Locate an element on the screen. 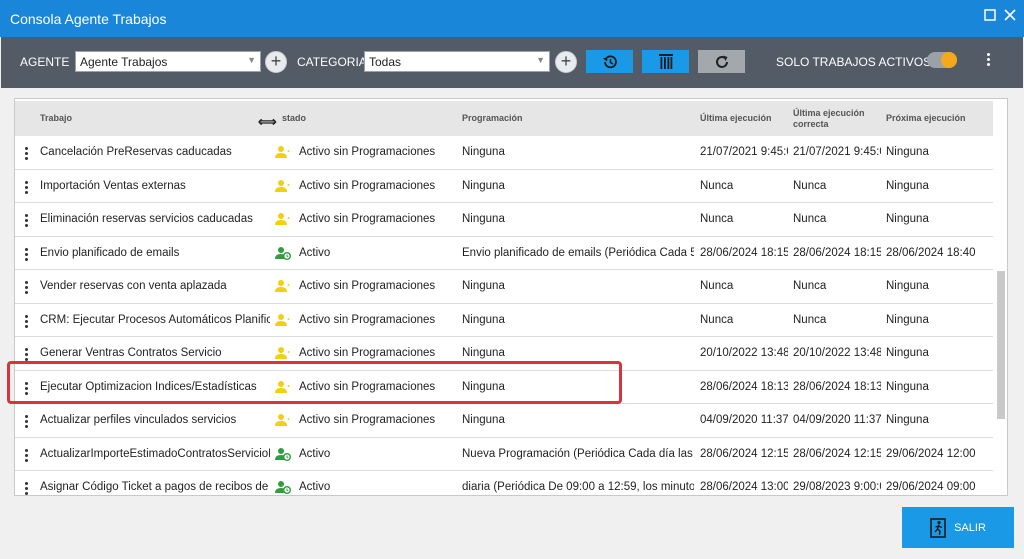 The width and height of the screenshot is (1024, 559). maximize-icon is located at coordinates (990, 17).